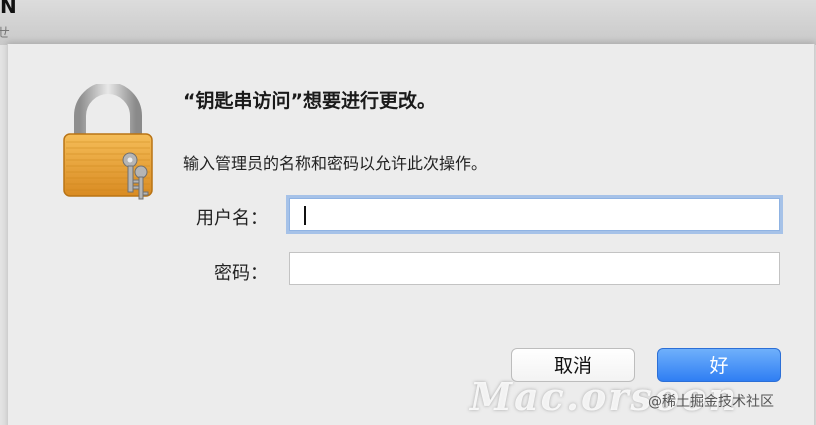 The height and width of the screenshot is (425, 816). Describe the element at coordinates (305, 215) in the screenshot. I see `text-cursor` at that location.